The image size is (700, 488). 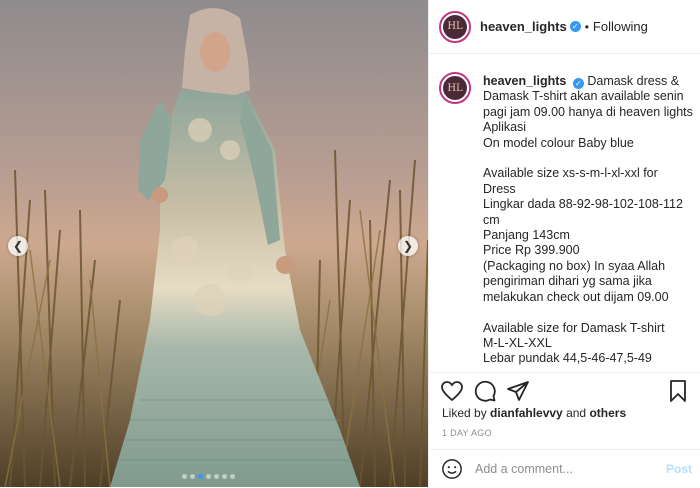 I want to click on post-button: Post, so click(x=679, y=469).